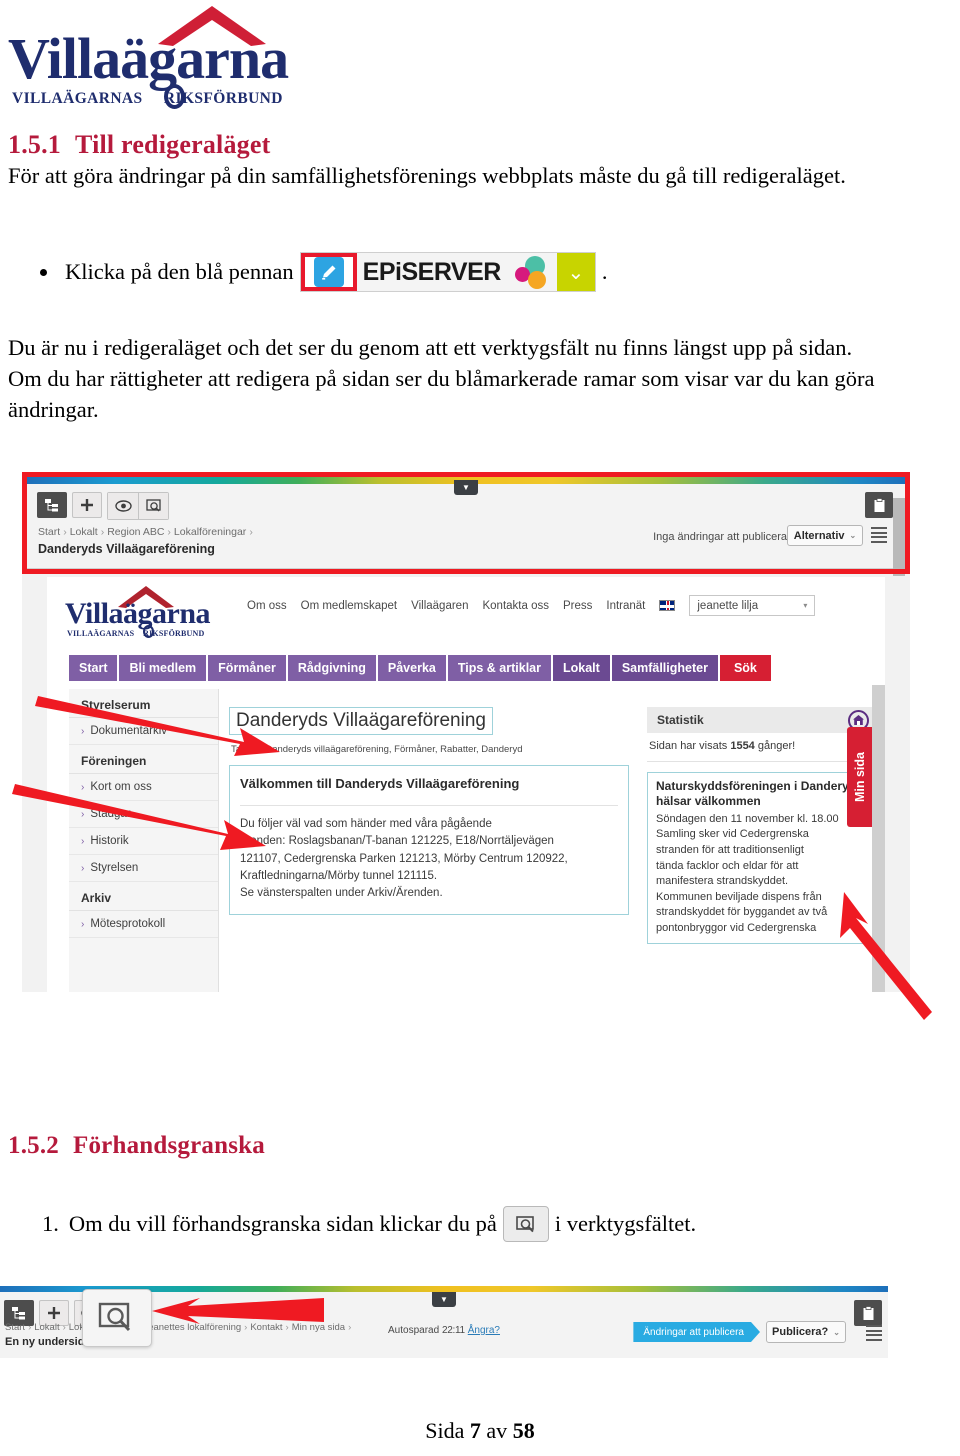 The image size is (960, 1456). Describe the element at coordinates (625, 606) in the screenshot. I see `top-link-intranat: Intranät` at that location.